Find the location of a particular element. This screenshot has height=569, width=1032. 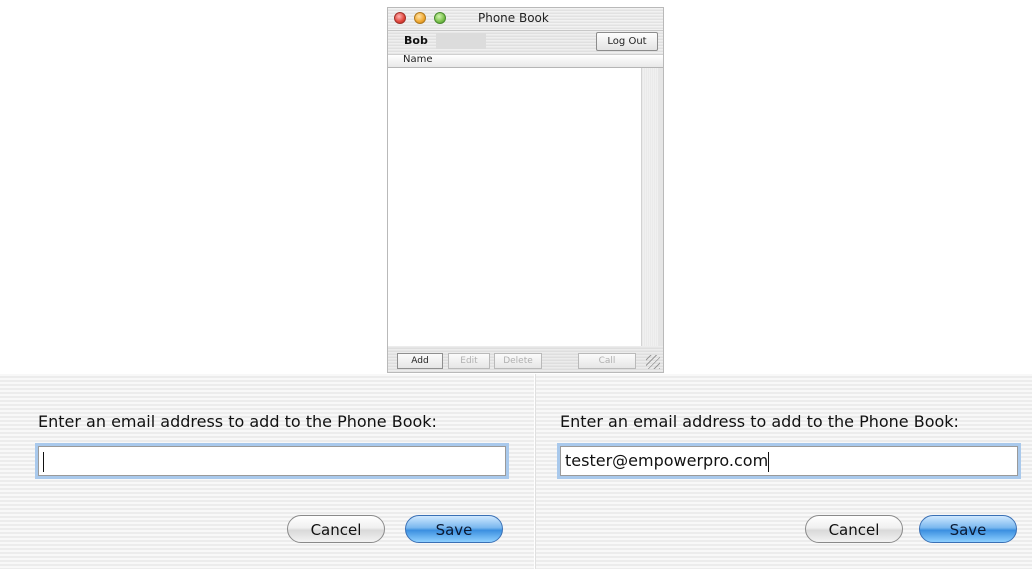

column-header-label: Name is located at coordinates (418, 59).